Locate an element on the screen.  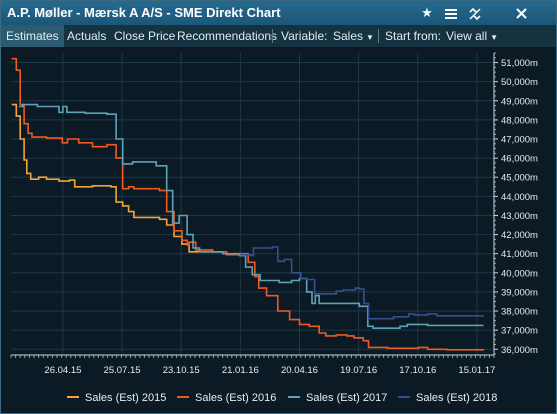
legend-label: Sales (Est) 2015 is located at coordinates (125, 398).